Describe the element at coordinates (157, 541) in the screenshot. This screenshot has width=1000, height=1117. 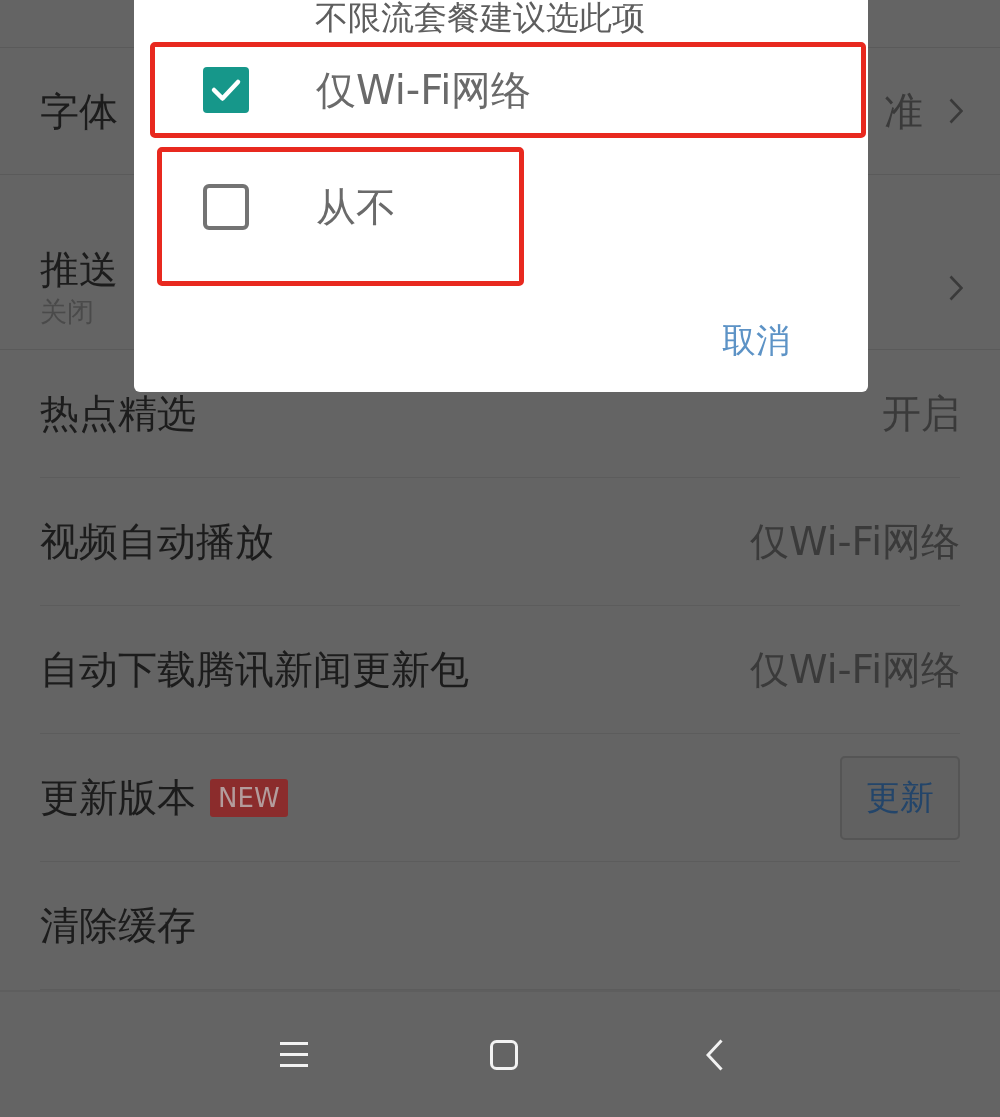
I see `setting-title: 视频自动播放` at that location.